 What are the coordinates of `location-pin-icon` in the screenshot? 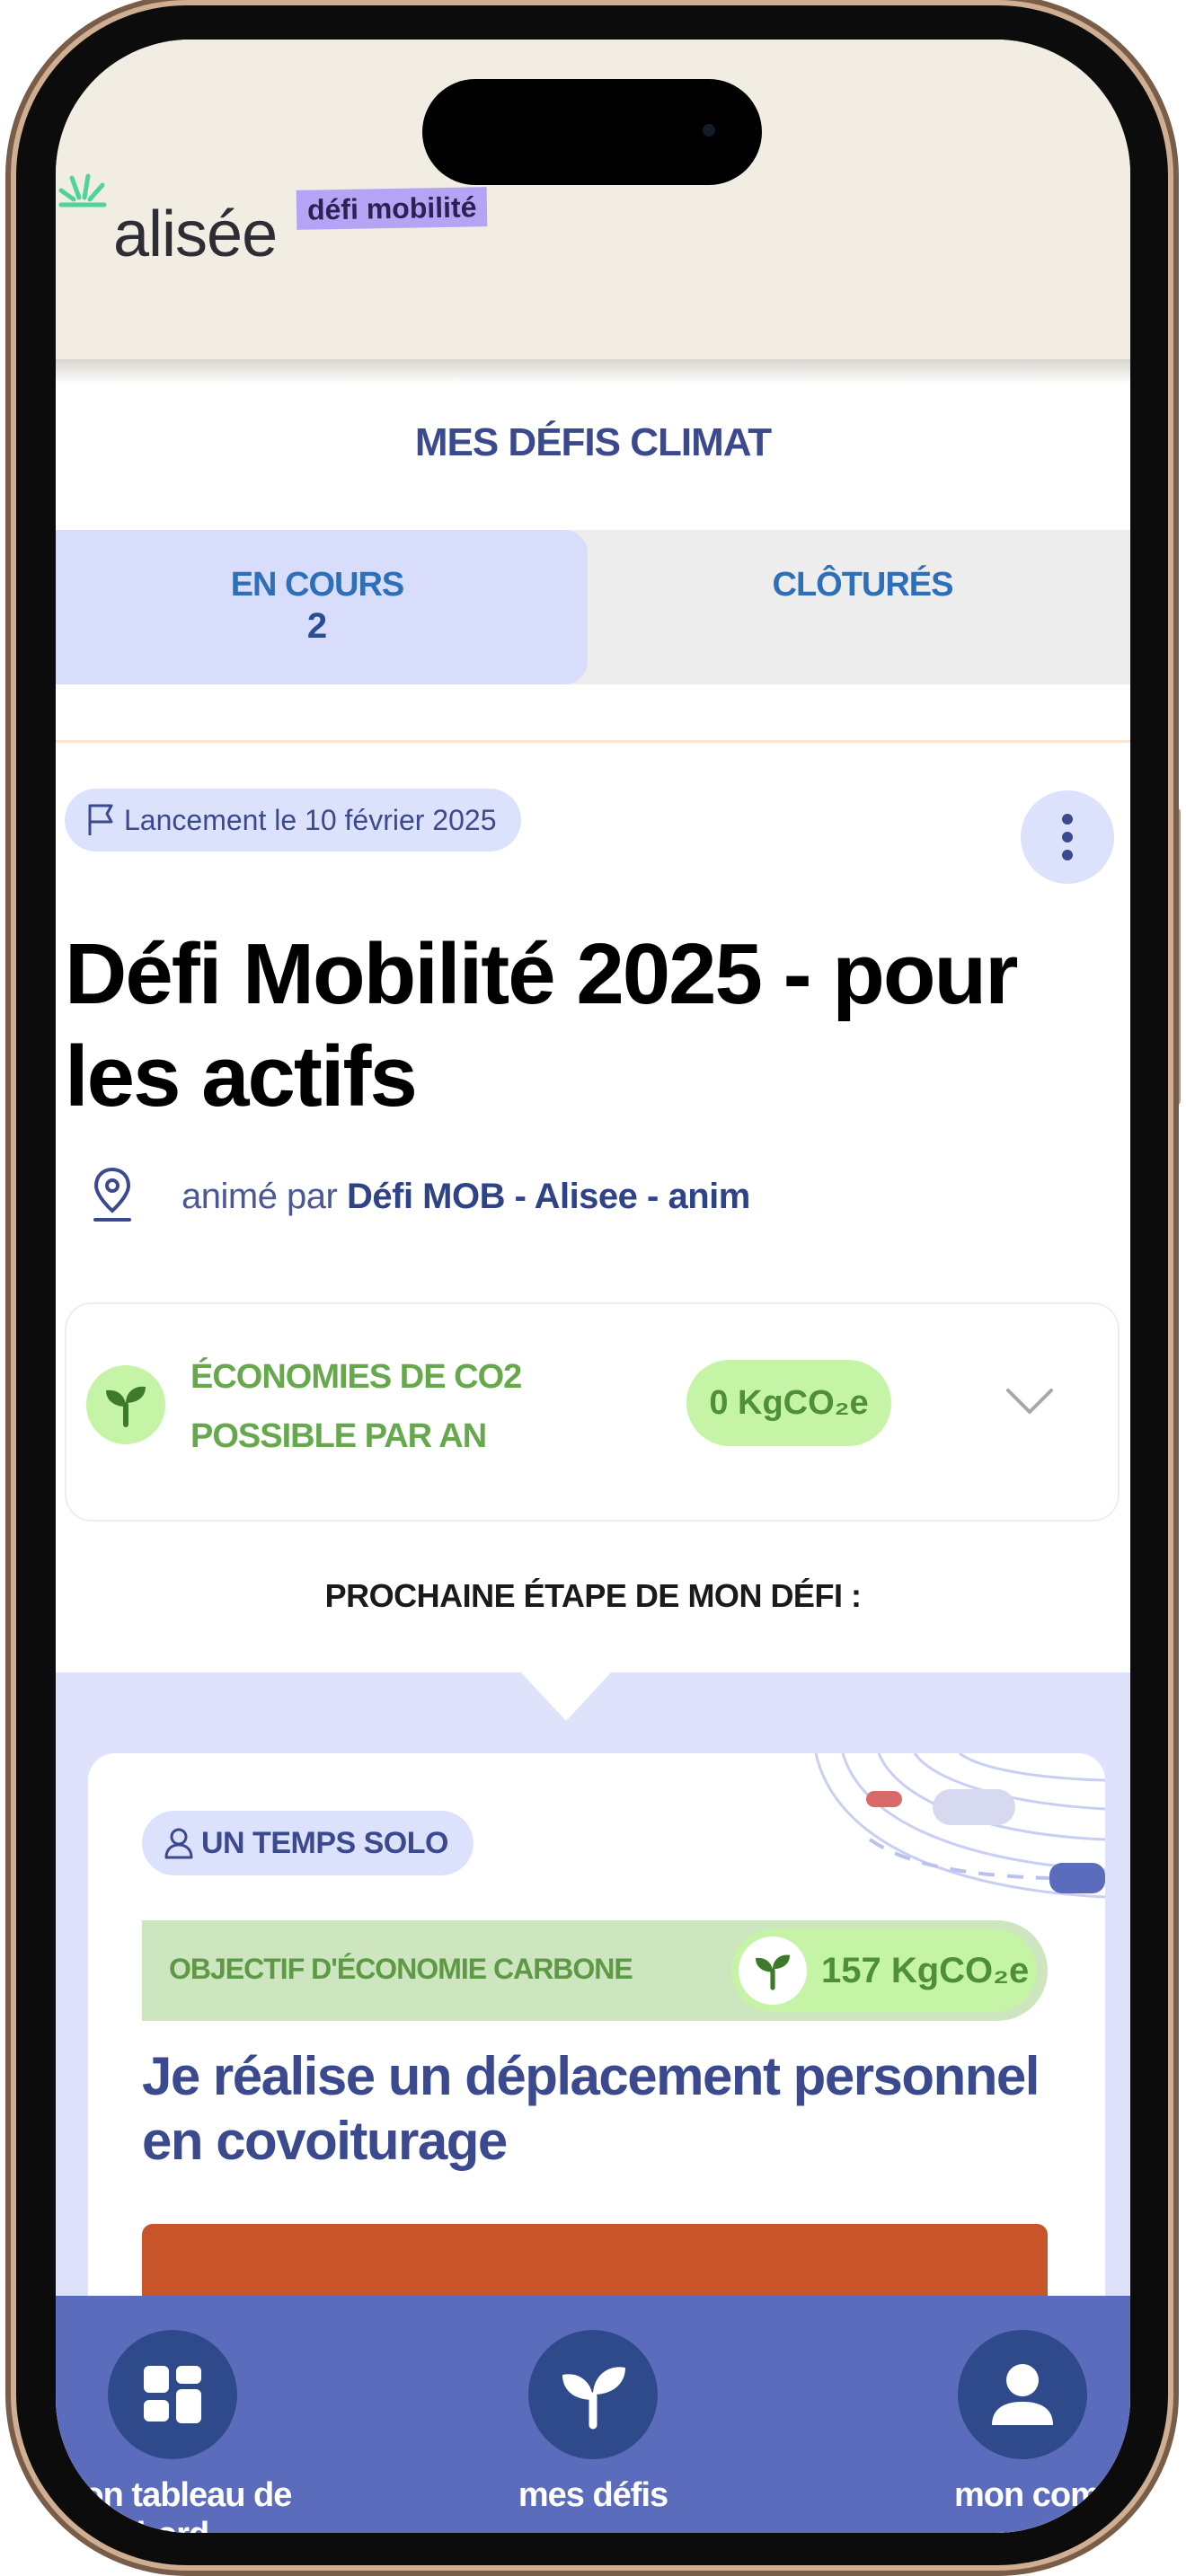 It's located at (112, 1194).